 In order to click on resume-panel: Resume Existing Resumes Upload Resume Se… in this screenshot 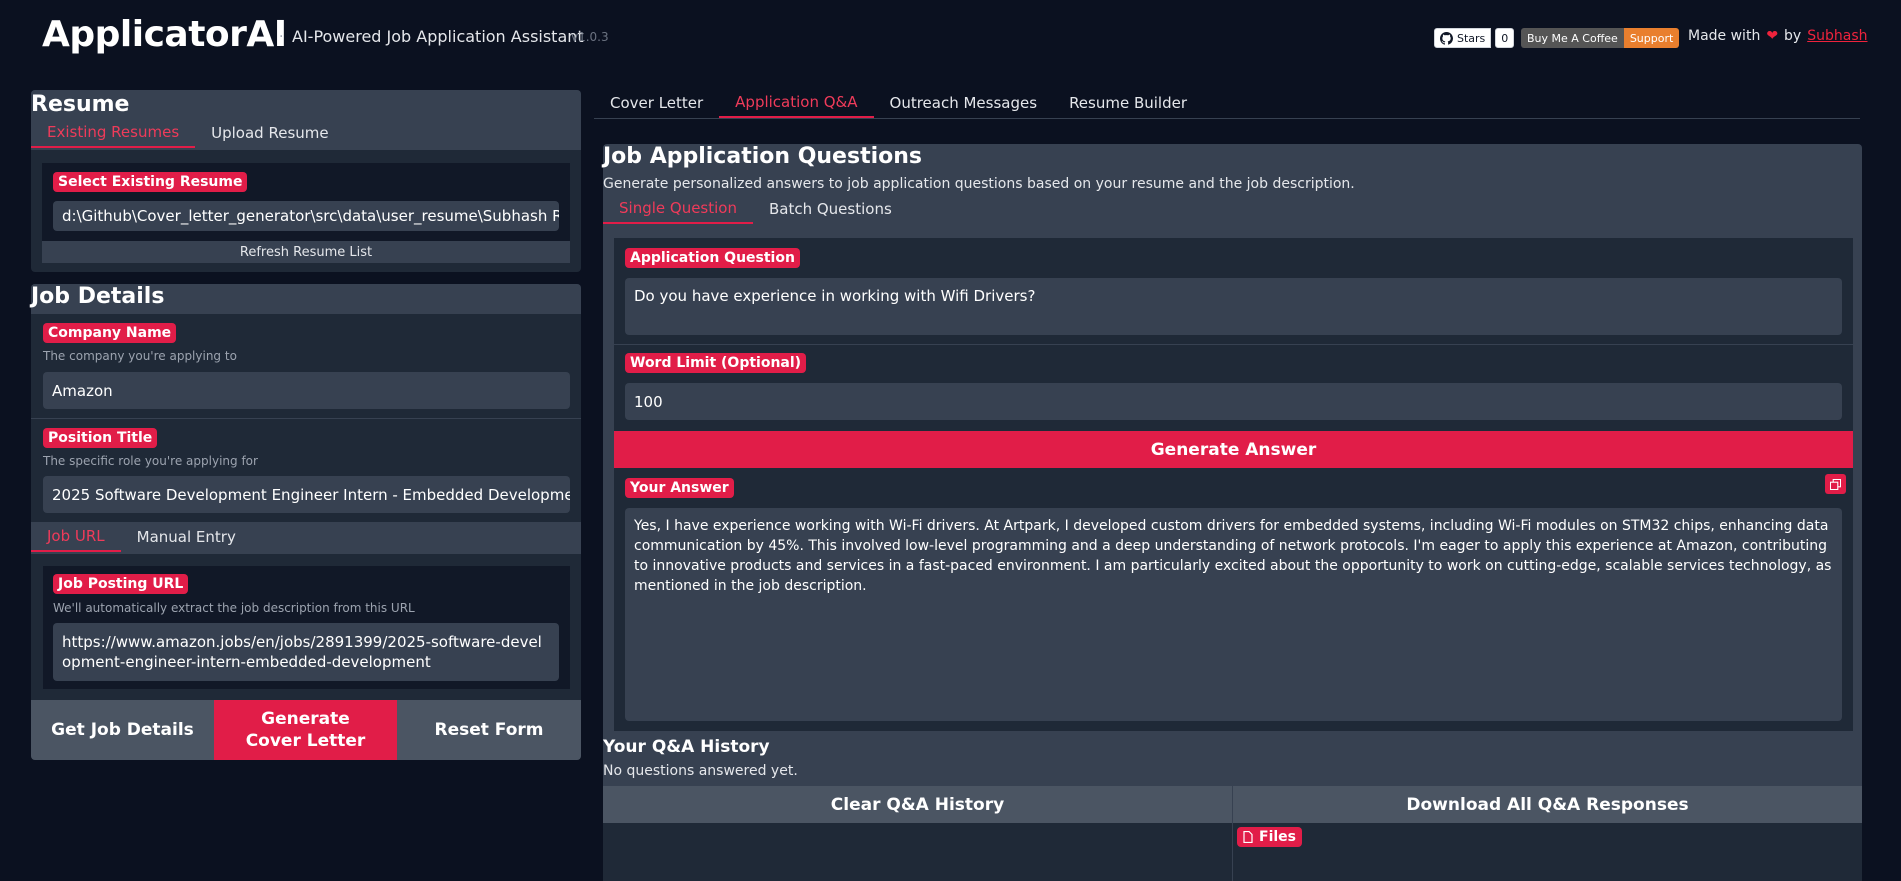, I will do `click(306, 181)`.